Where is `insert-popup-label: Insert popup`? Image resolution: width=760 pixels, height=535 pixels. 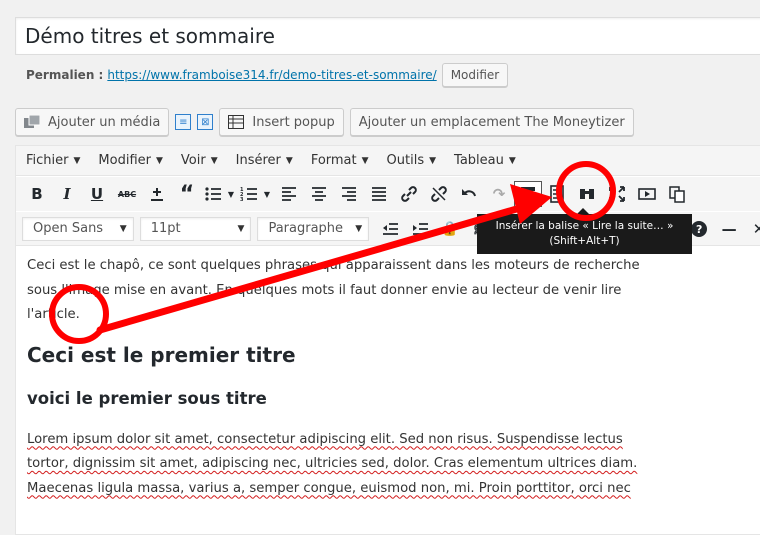
insert-popup-label: Insert popup is located at coordinates (293, 122).